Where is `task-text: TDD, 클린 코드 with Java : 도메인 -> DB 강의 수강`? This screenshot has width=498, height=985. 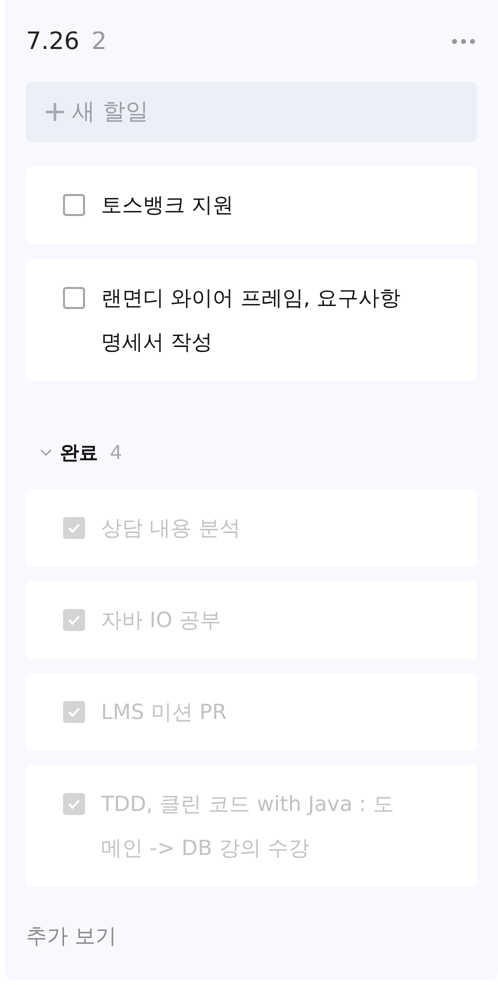 task-text: TDD, 클린 코드 with Java : 도메인 -> DB 강의 수강 is located at coordinates (248, 826).